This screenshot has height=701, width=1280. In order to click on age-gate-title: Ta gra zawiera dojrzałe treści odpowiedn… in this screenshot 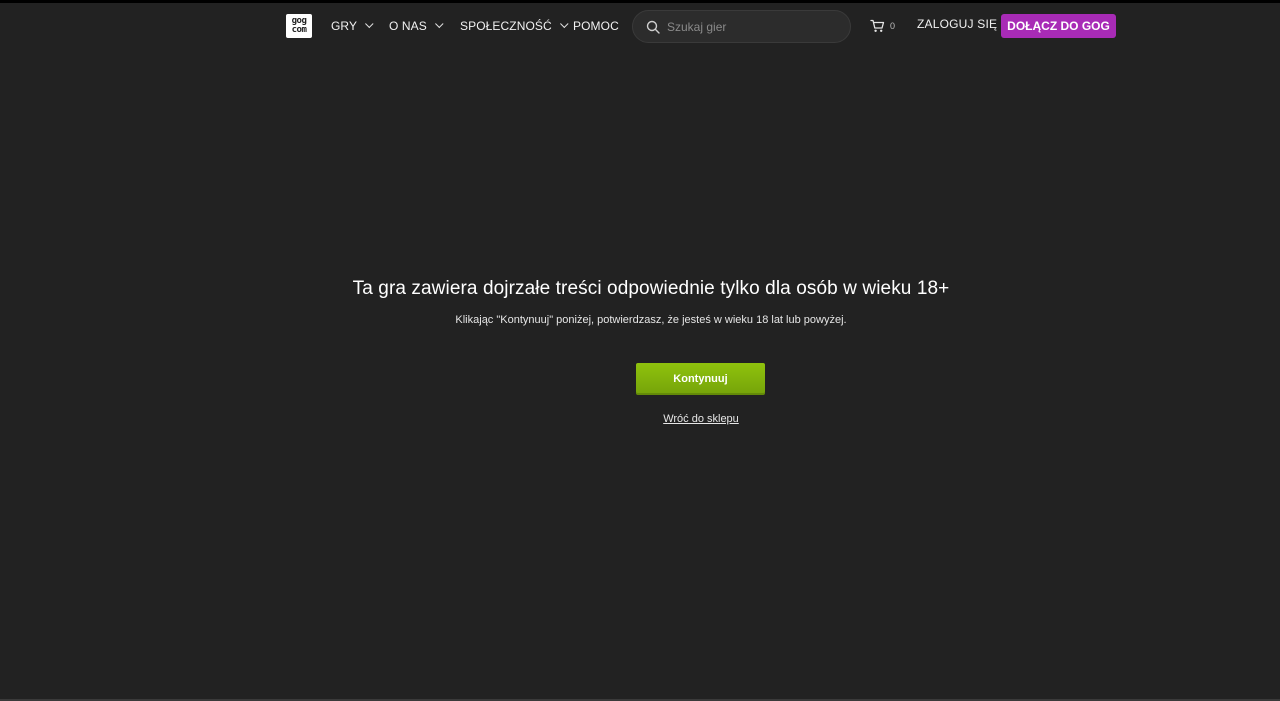, I will do `click(651, 288)`.